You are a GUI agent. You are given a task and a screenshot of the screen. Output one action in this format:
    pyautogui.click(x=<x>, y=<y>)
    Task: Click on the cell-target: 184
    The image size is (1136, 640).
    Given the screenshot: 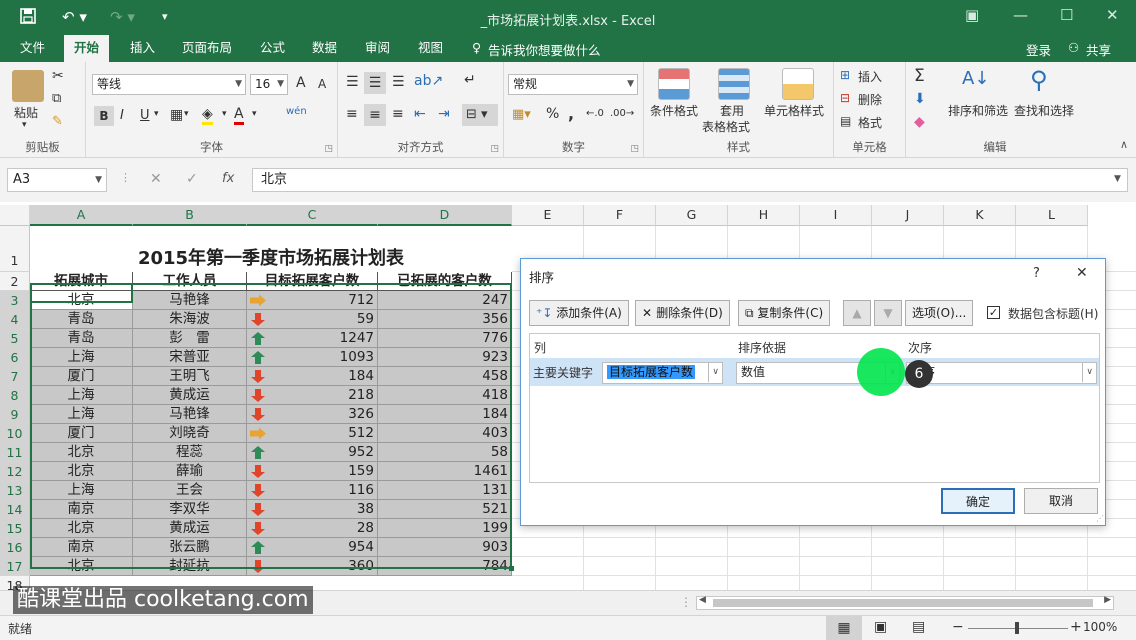 What is the action you would take?
    pyautogui.click(x=312, y=376)
    